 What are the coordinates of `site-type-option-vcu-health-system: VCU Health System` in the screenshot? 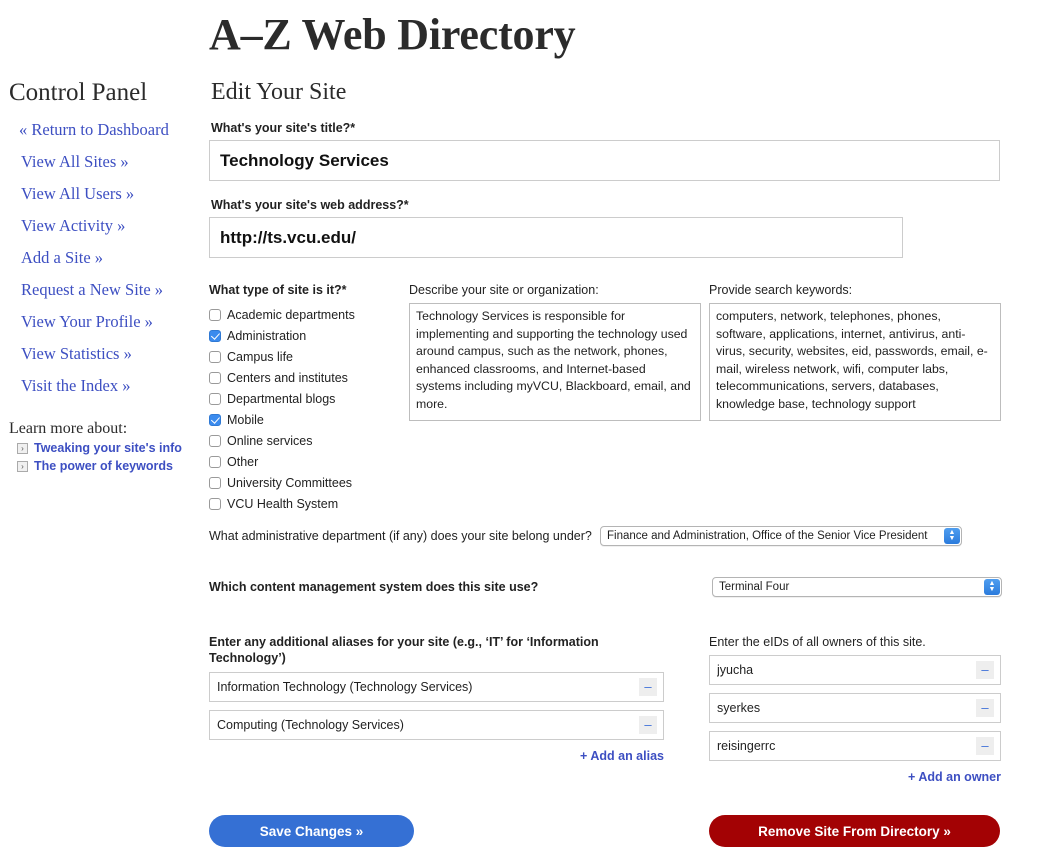 It's located at (306, 503).